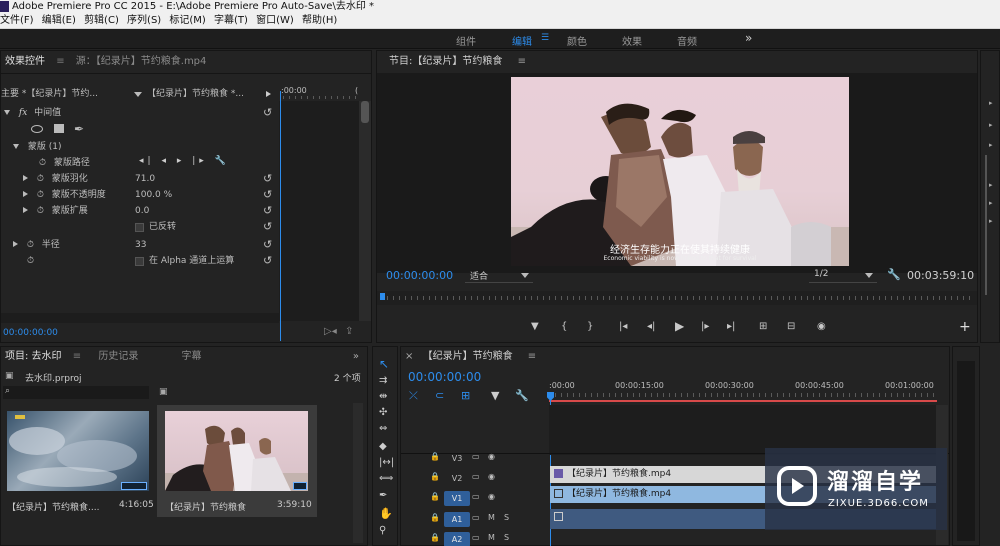 The image size is (1000, 546). Describe the element at coordinates (25, 210) in the screenshot. I see `expand-expansion-icon` at that location.